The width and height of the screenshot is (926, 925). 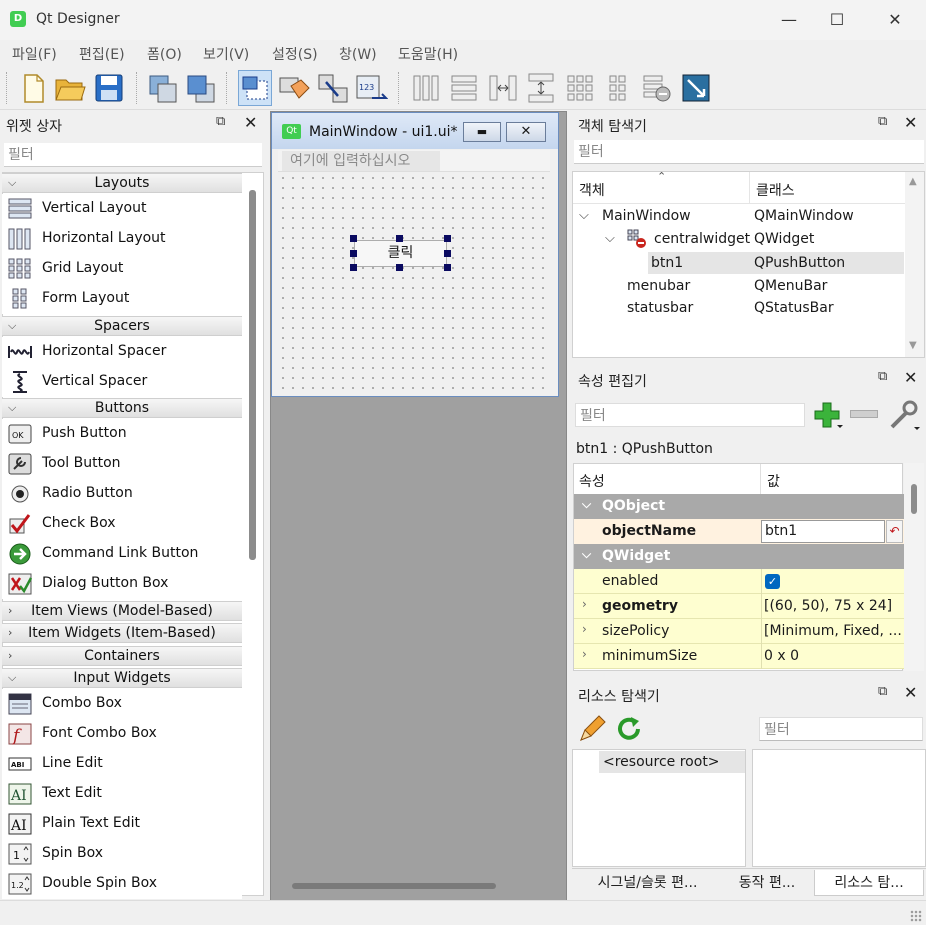 I want to click on size-grip, so click(x=916, y=916).